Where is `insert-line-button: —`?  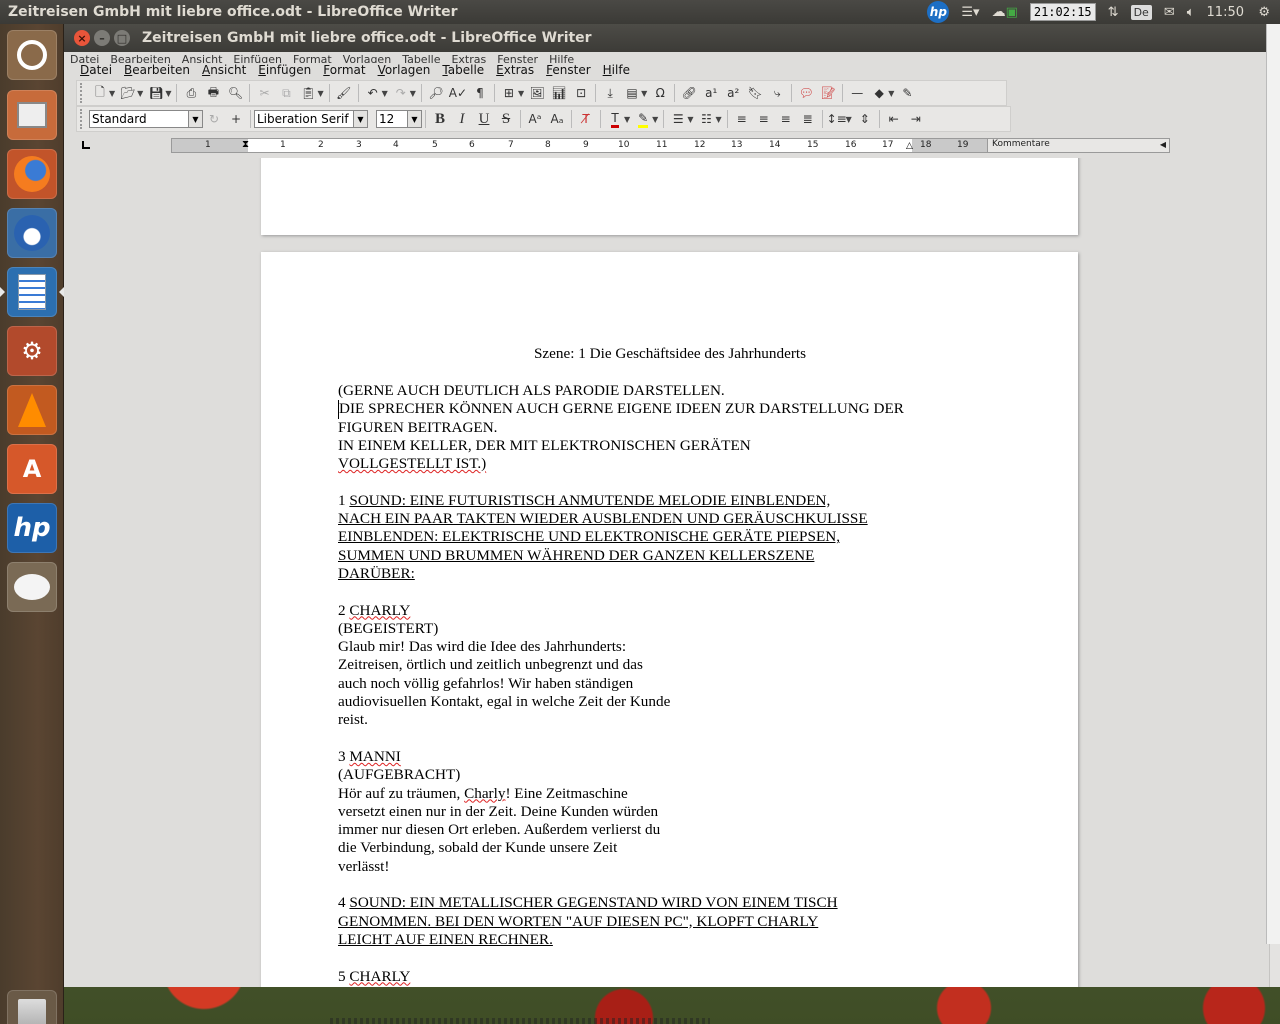
insert-line-button: — is located at coordinates (857, 93).